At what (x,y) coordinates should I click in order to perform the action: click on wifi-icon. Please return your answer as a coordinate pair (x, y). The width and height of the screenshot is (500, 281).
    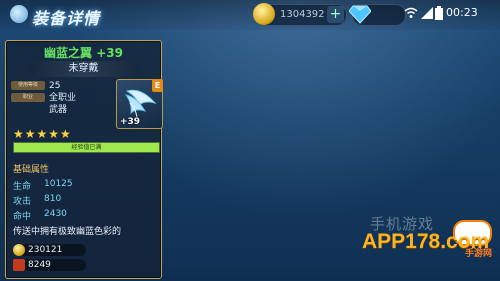
    Looking at the image, I should click on (411, 12).